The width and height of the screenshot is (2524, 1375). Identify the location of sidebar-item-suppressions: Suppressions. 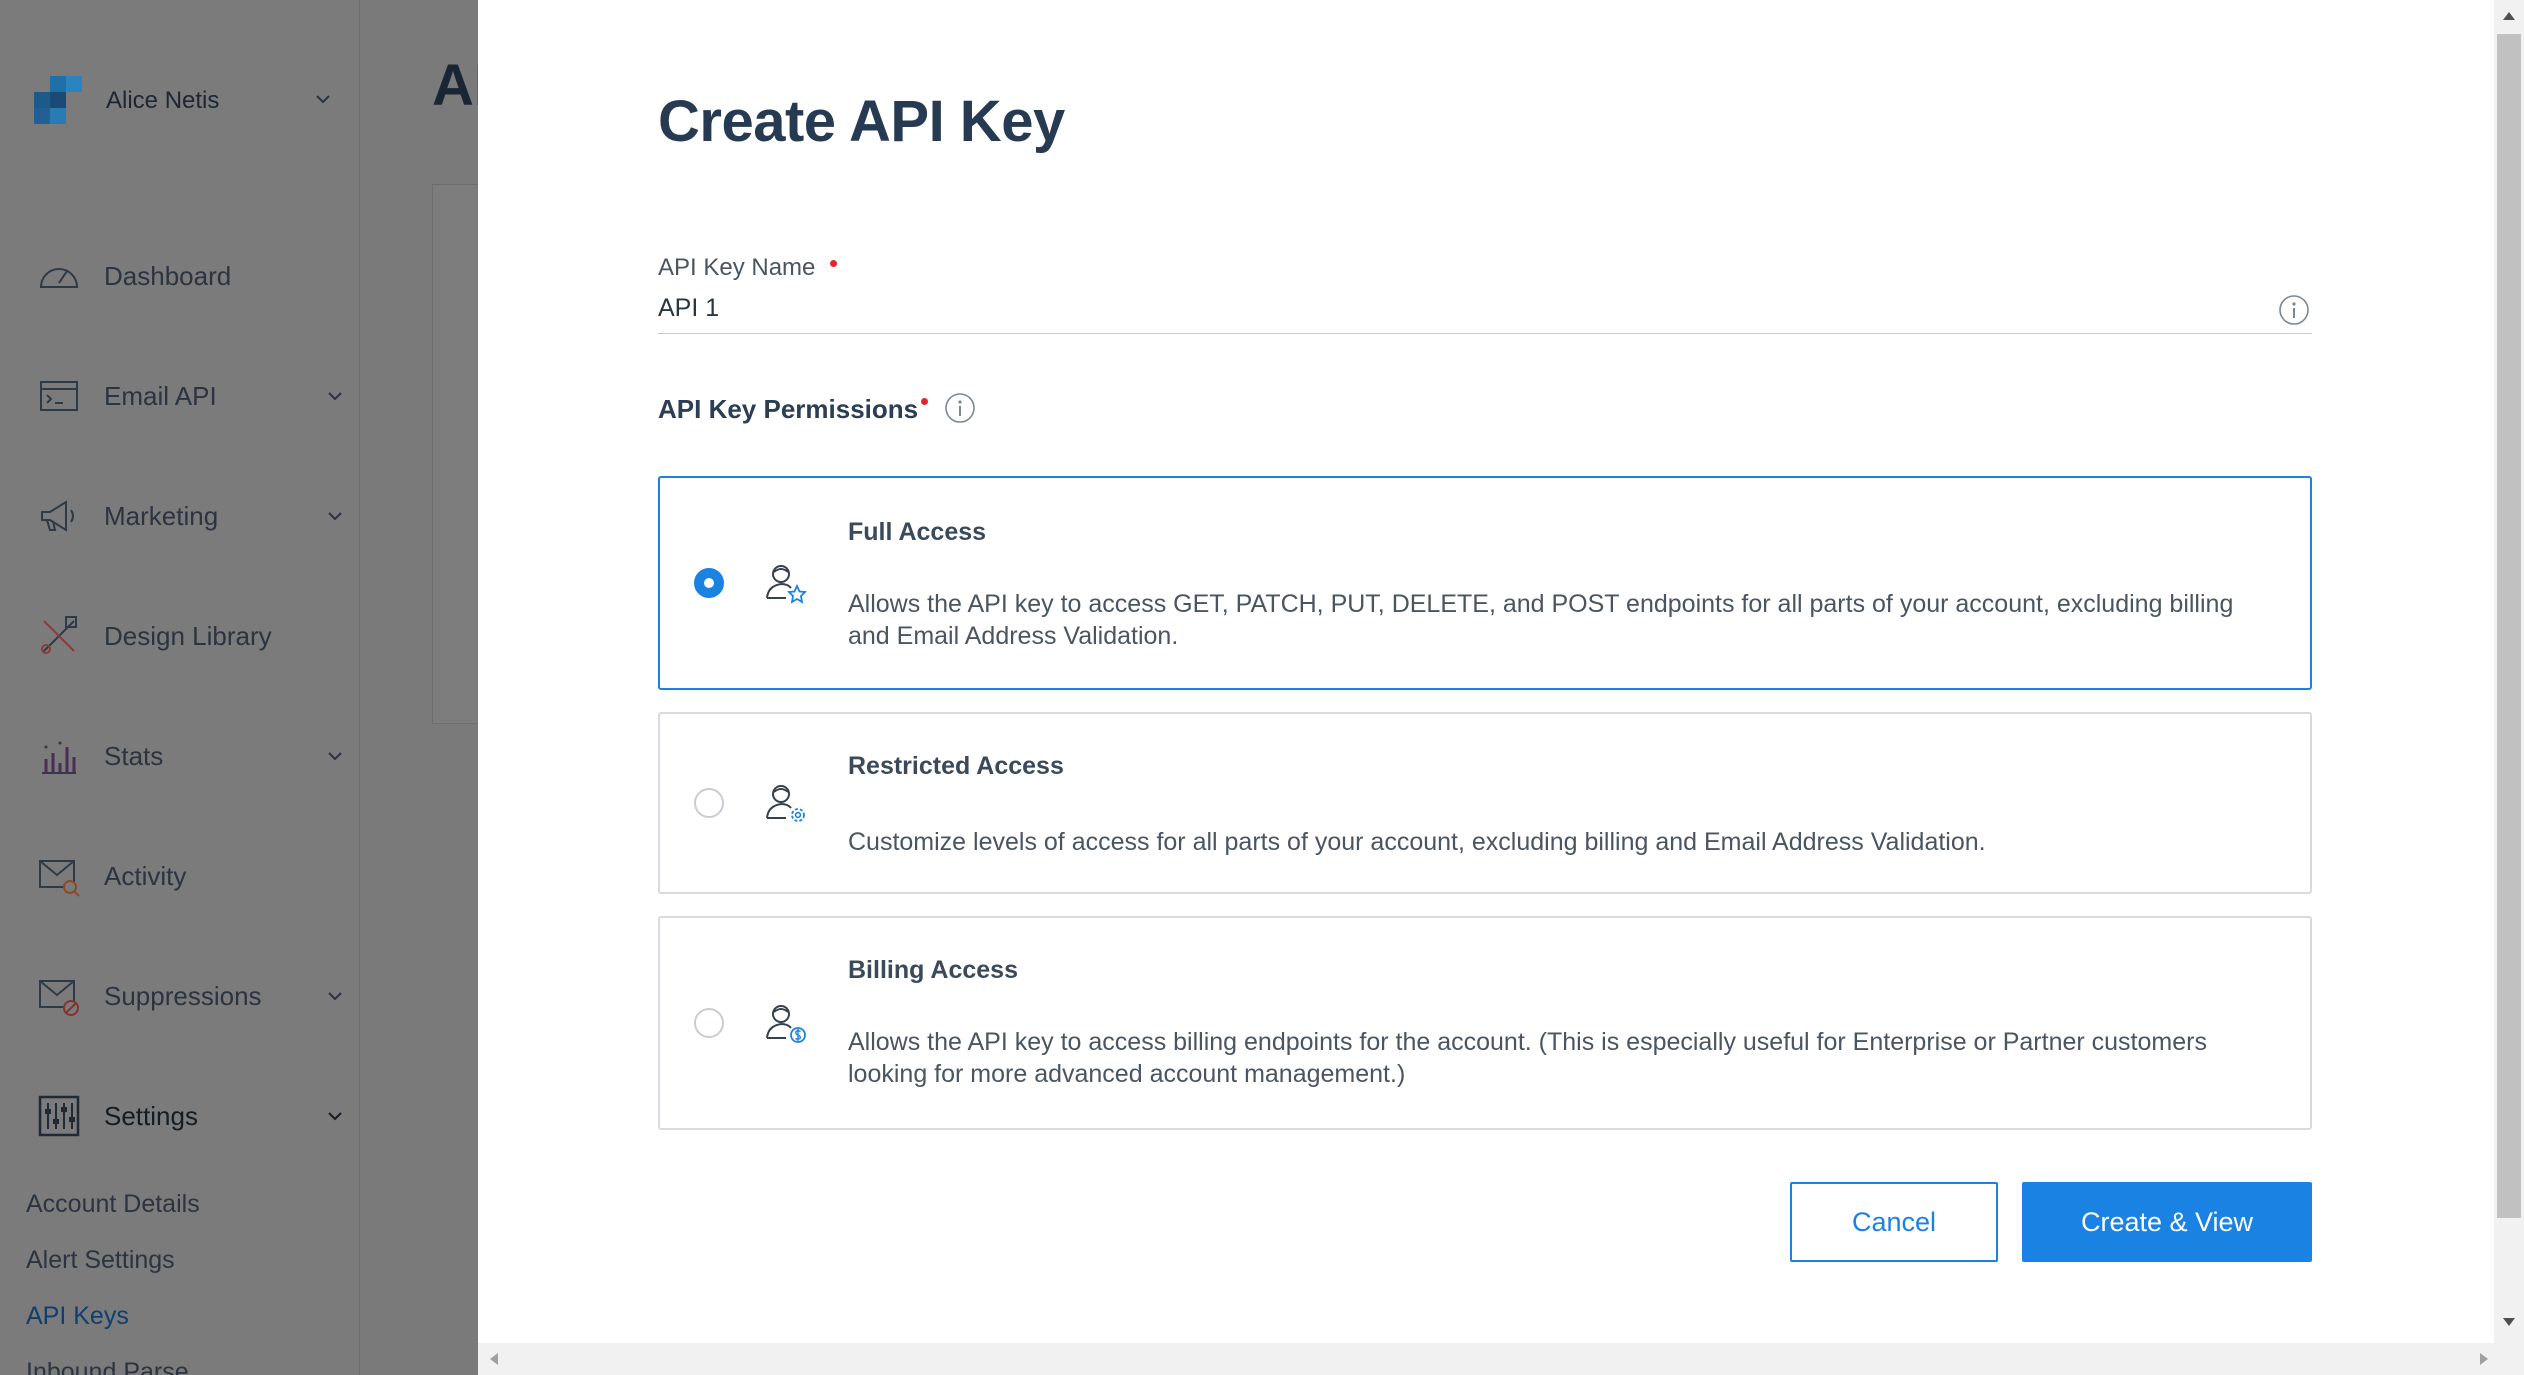
(191, 996).